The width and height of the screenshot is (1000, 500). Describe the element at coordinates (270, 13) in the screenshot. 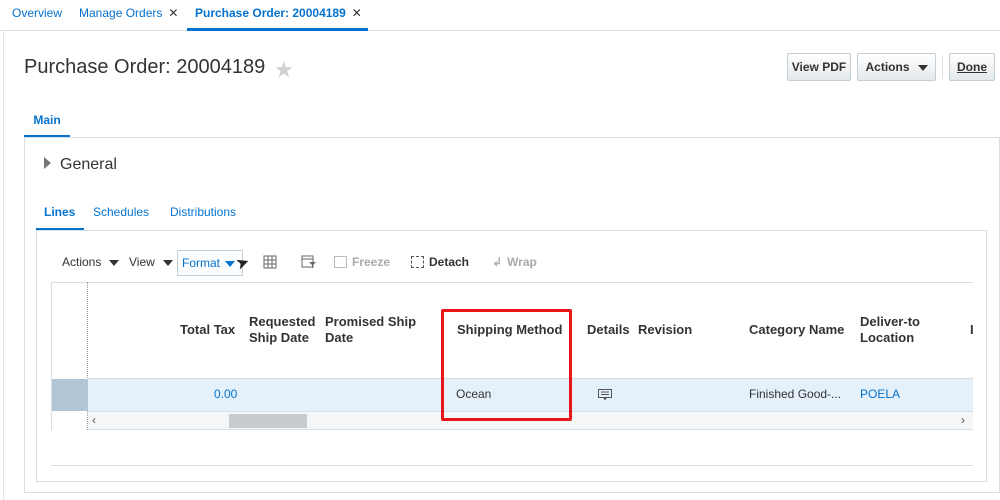

I see `tab-purchase-order-label: Purchase Order: 20004189` at that location.